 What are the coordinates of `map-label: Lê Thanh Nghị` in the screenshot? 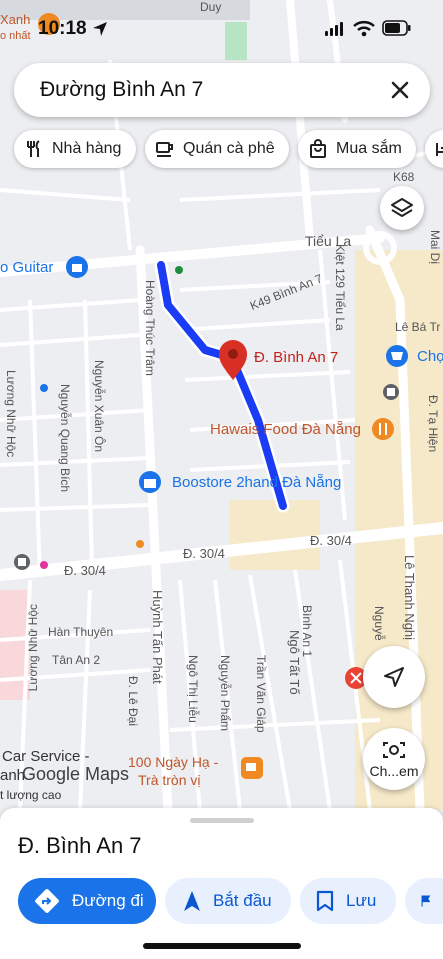 It's located at (409, 598).